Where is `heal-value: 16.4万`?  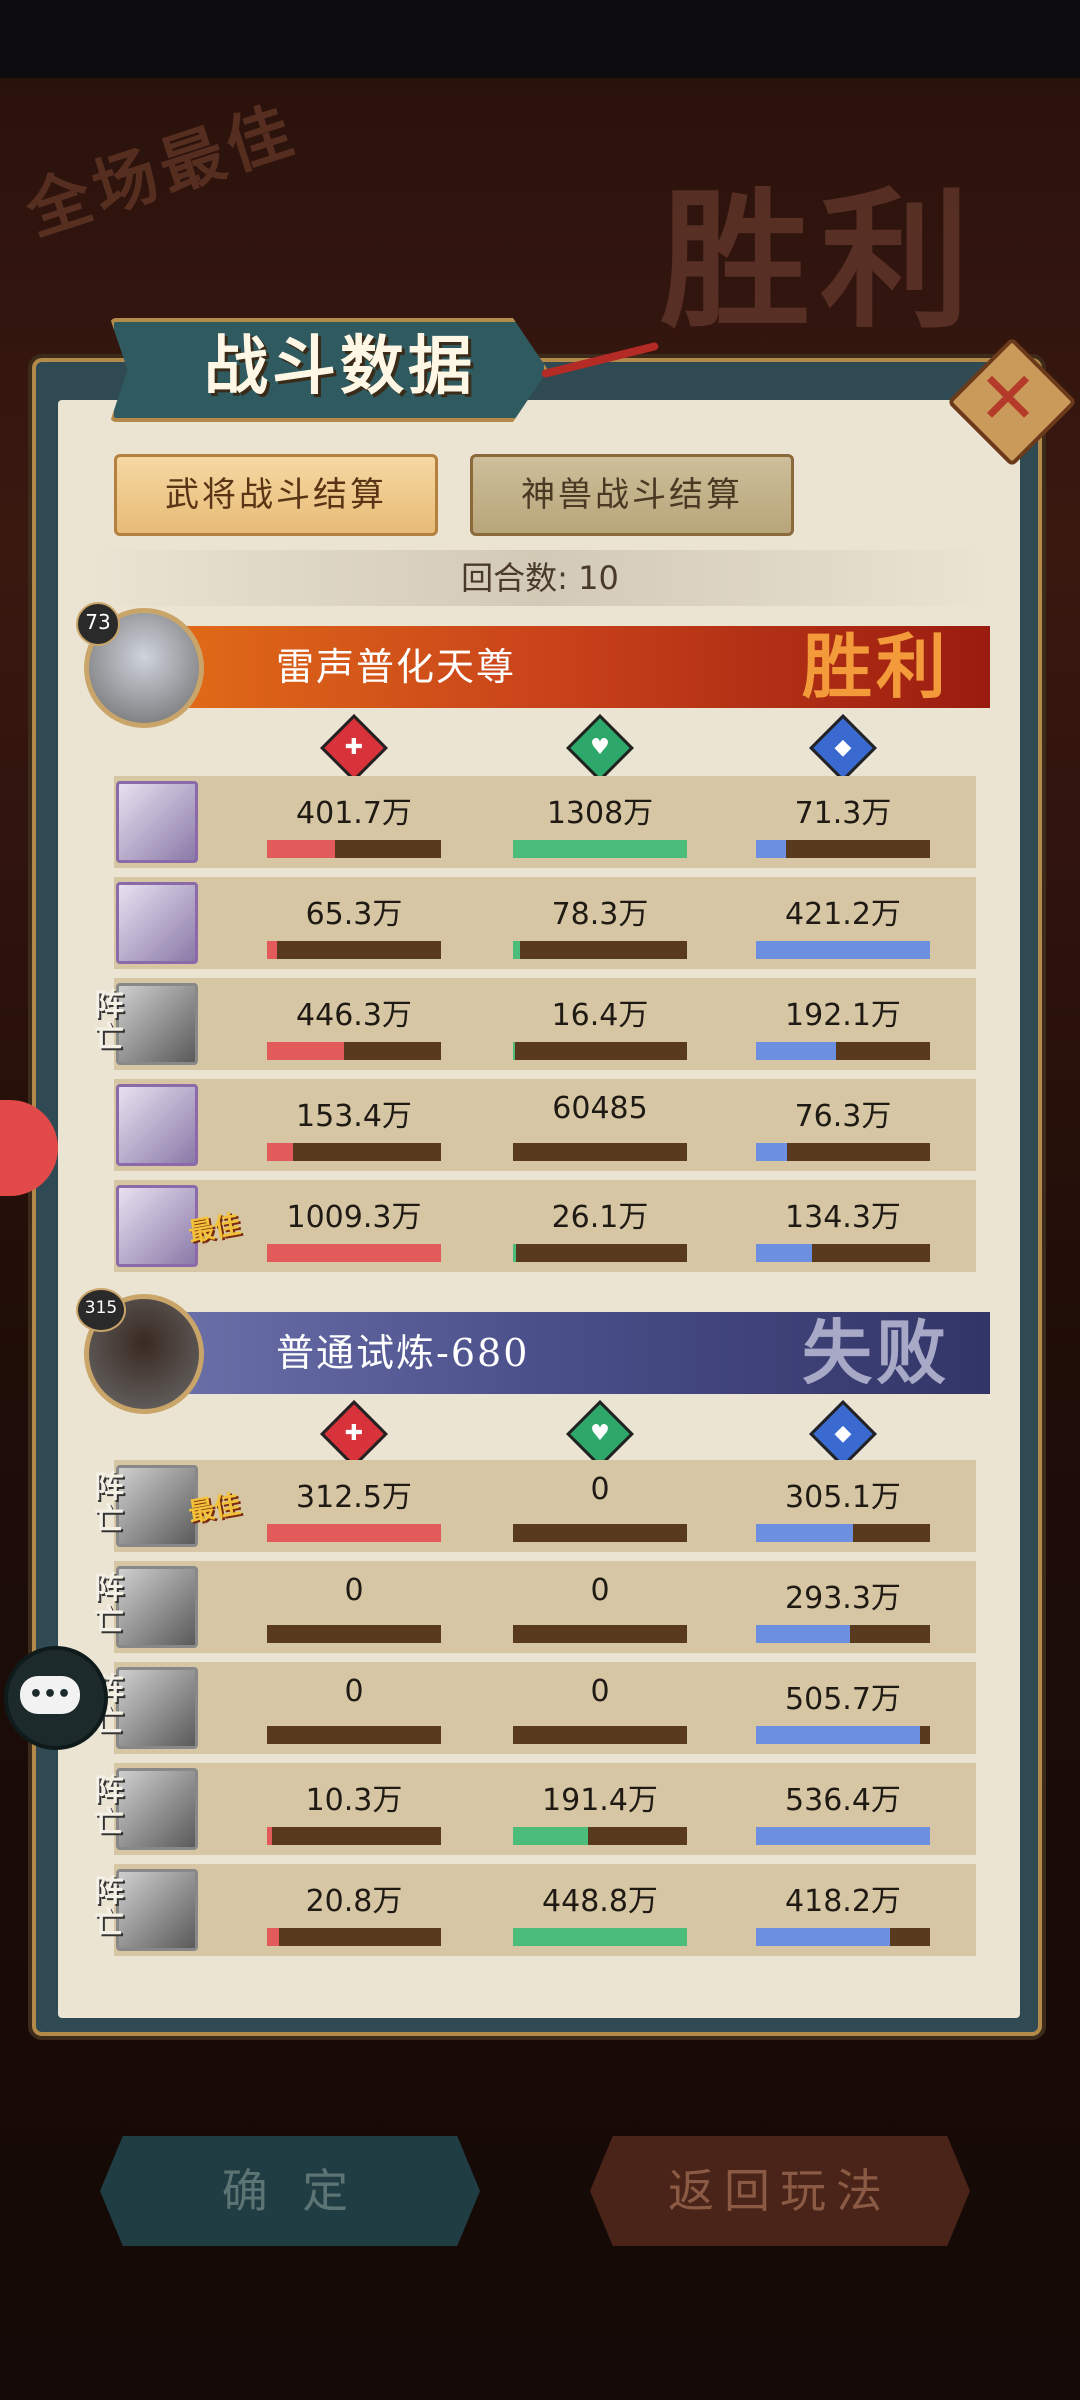 heal-value: 16.4万 is located at coordinates (600, 1015).